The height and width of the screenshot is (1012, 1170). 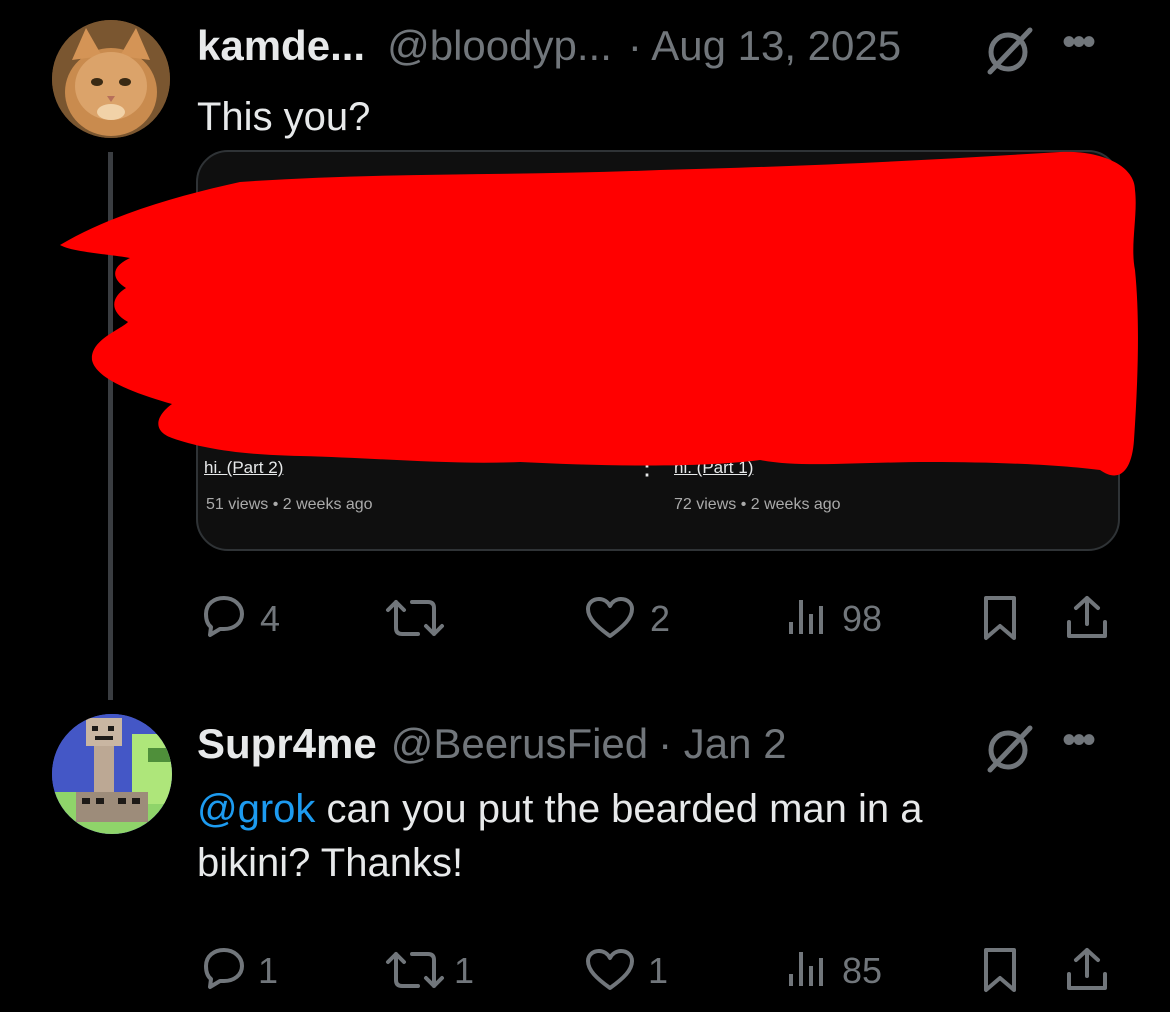 What do you see at coordinates (464, 970) in the screenshot?
I see `repost-count: 1` at bounding box center [464, 970].